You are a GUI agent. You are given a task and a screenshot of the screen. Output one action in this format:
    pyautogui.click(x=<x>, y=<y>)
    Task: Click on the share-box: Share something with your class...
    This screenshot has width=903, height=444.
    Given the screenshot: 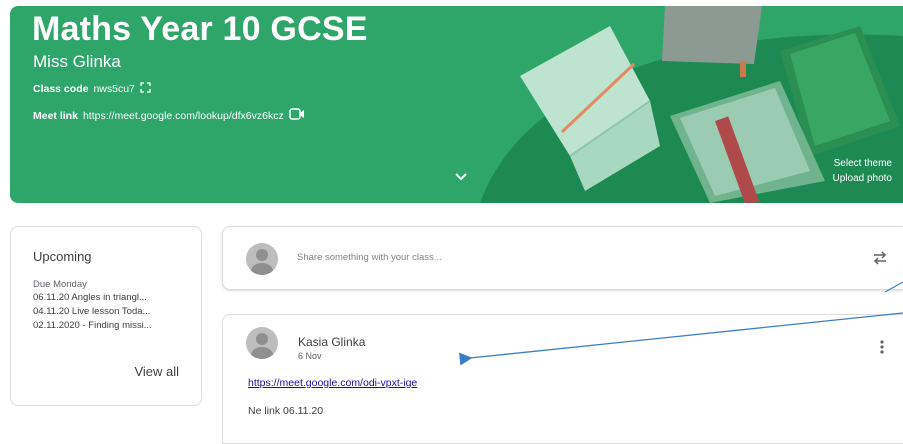 What is the action you would take?
    pyautogui.click(x=562, y=258)
    